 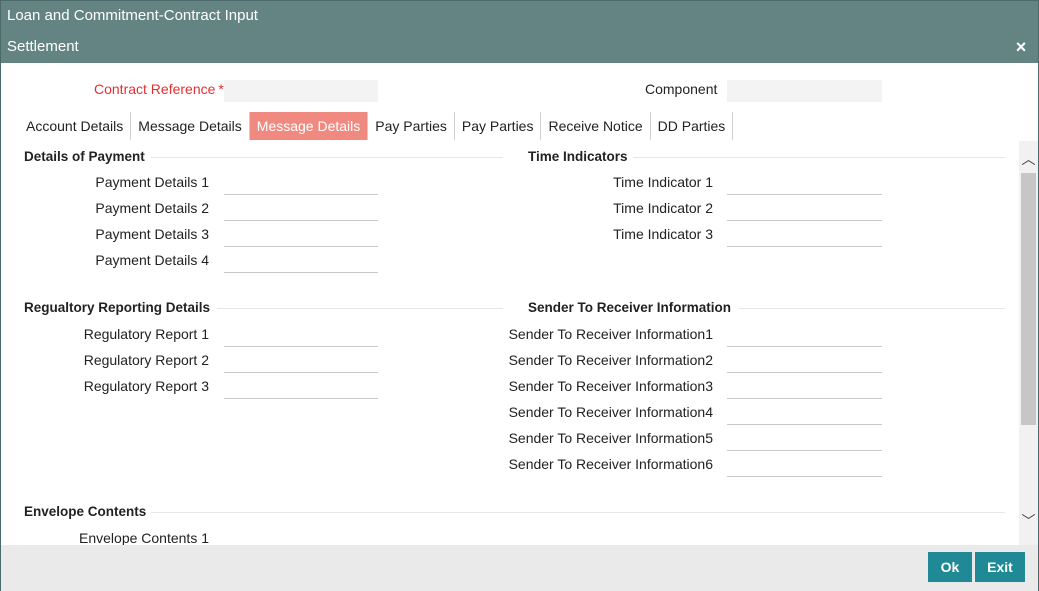 What do you see at coordinates (1028, 521) in the screenshot?
I see `chevron-down-icon: ﹀` at bounding box center [1028, 521].